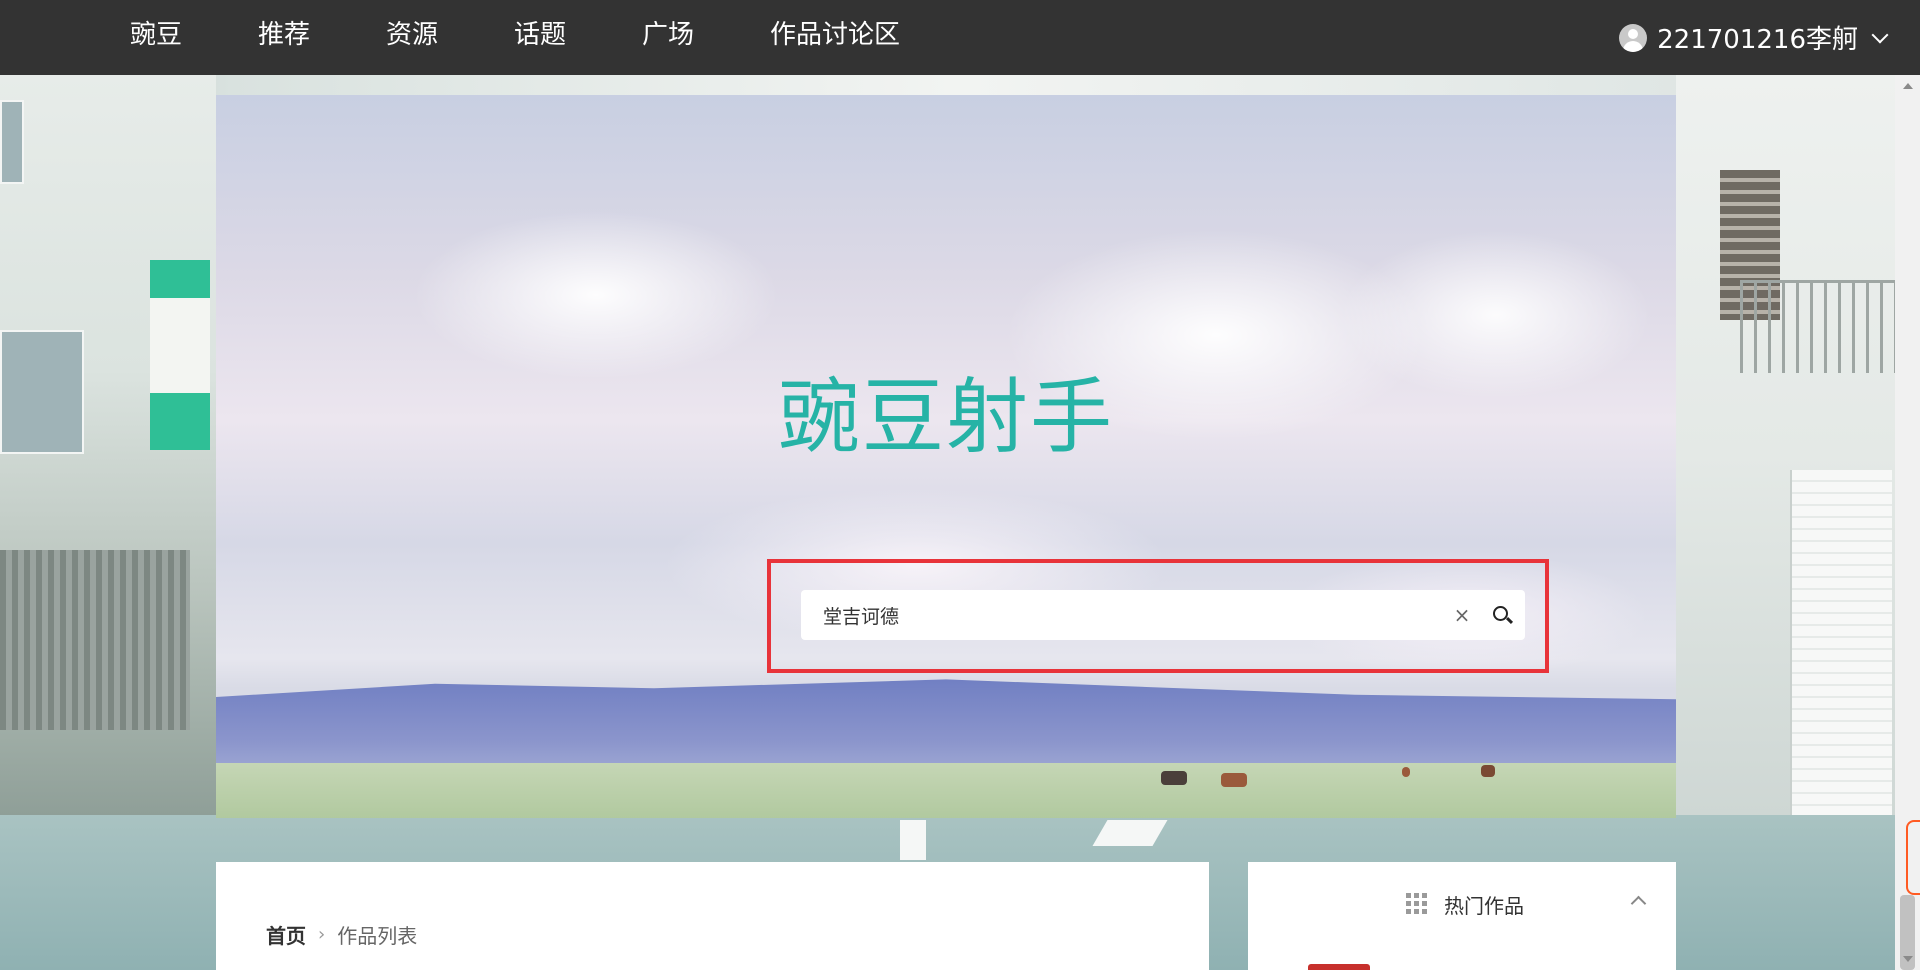  I want to click on user-avatar-icon, so click(1633, 37).